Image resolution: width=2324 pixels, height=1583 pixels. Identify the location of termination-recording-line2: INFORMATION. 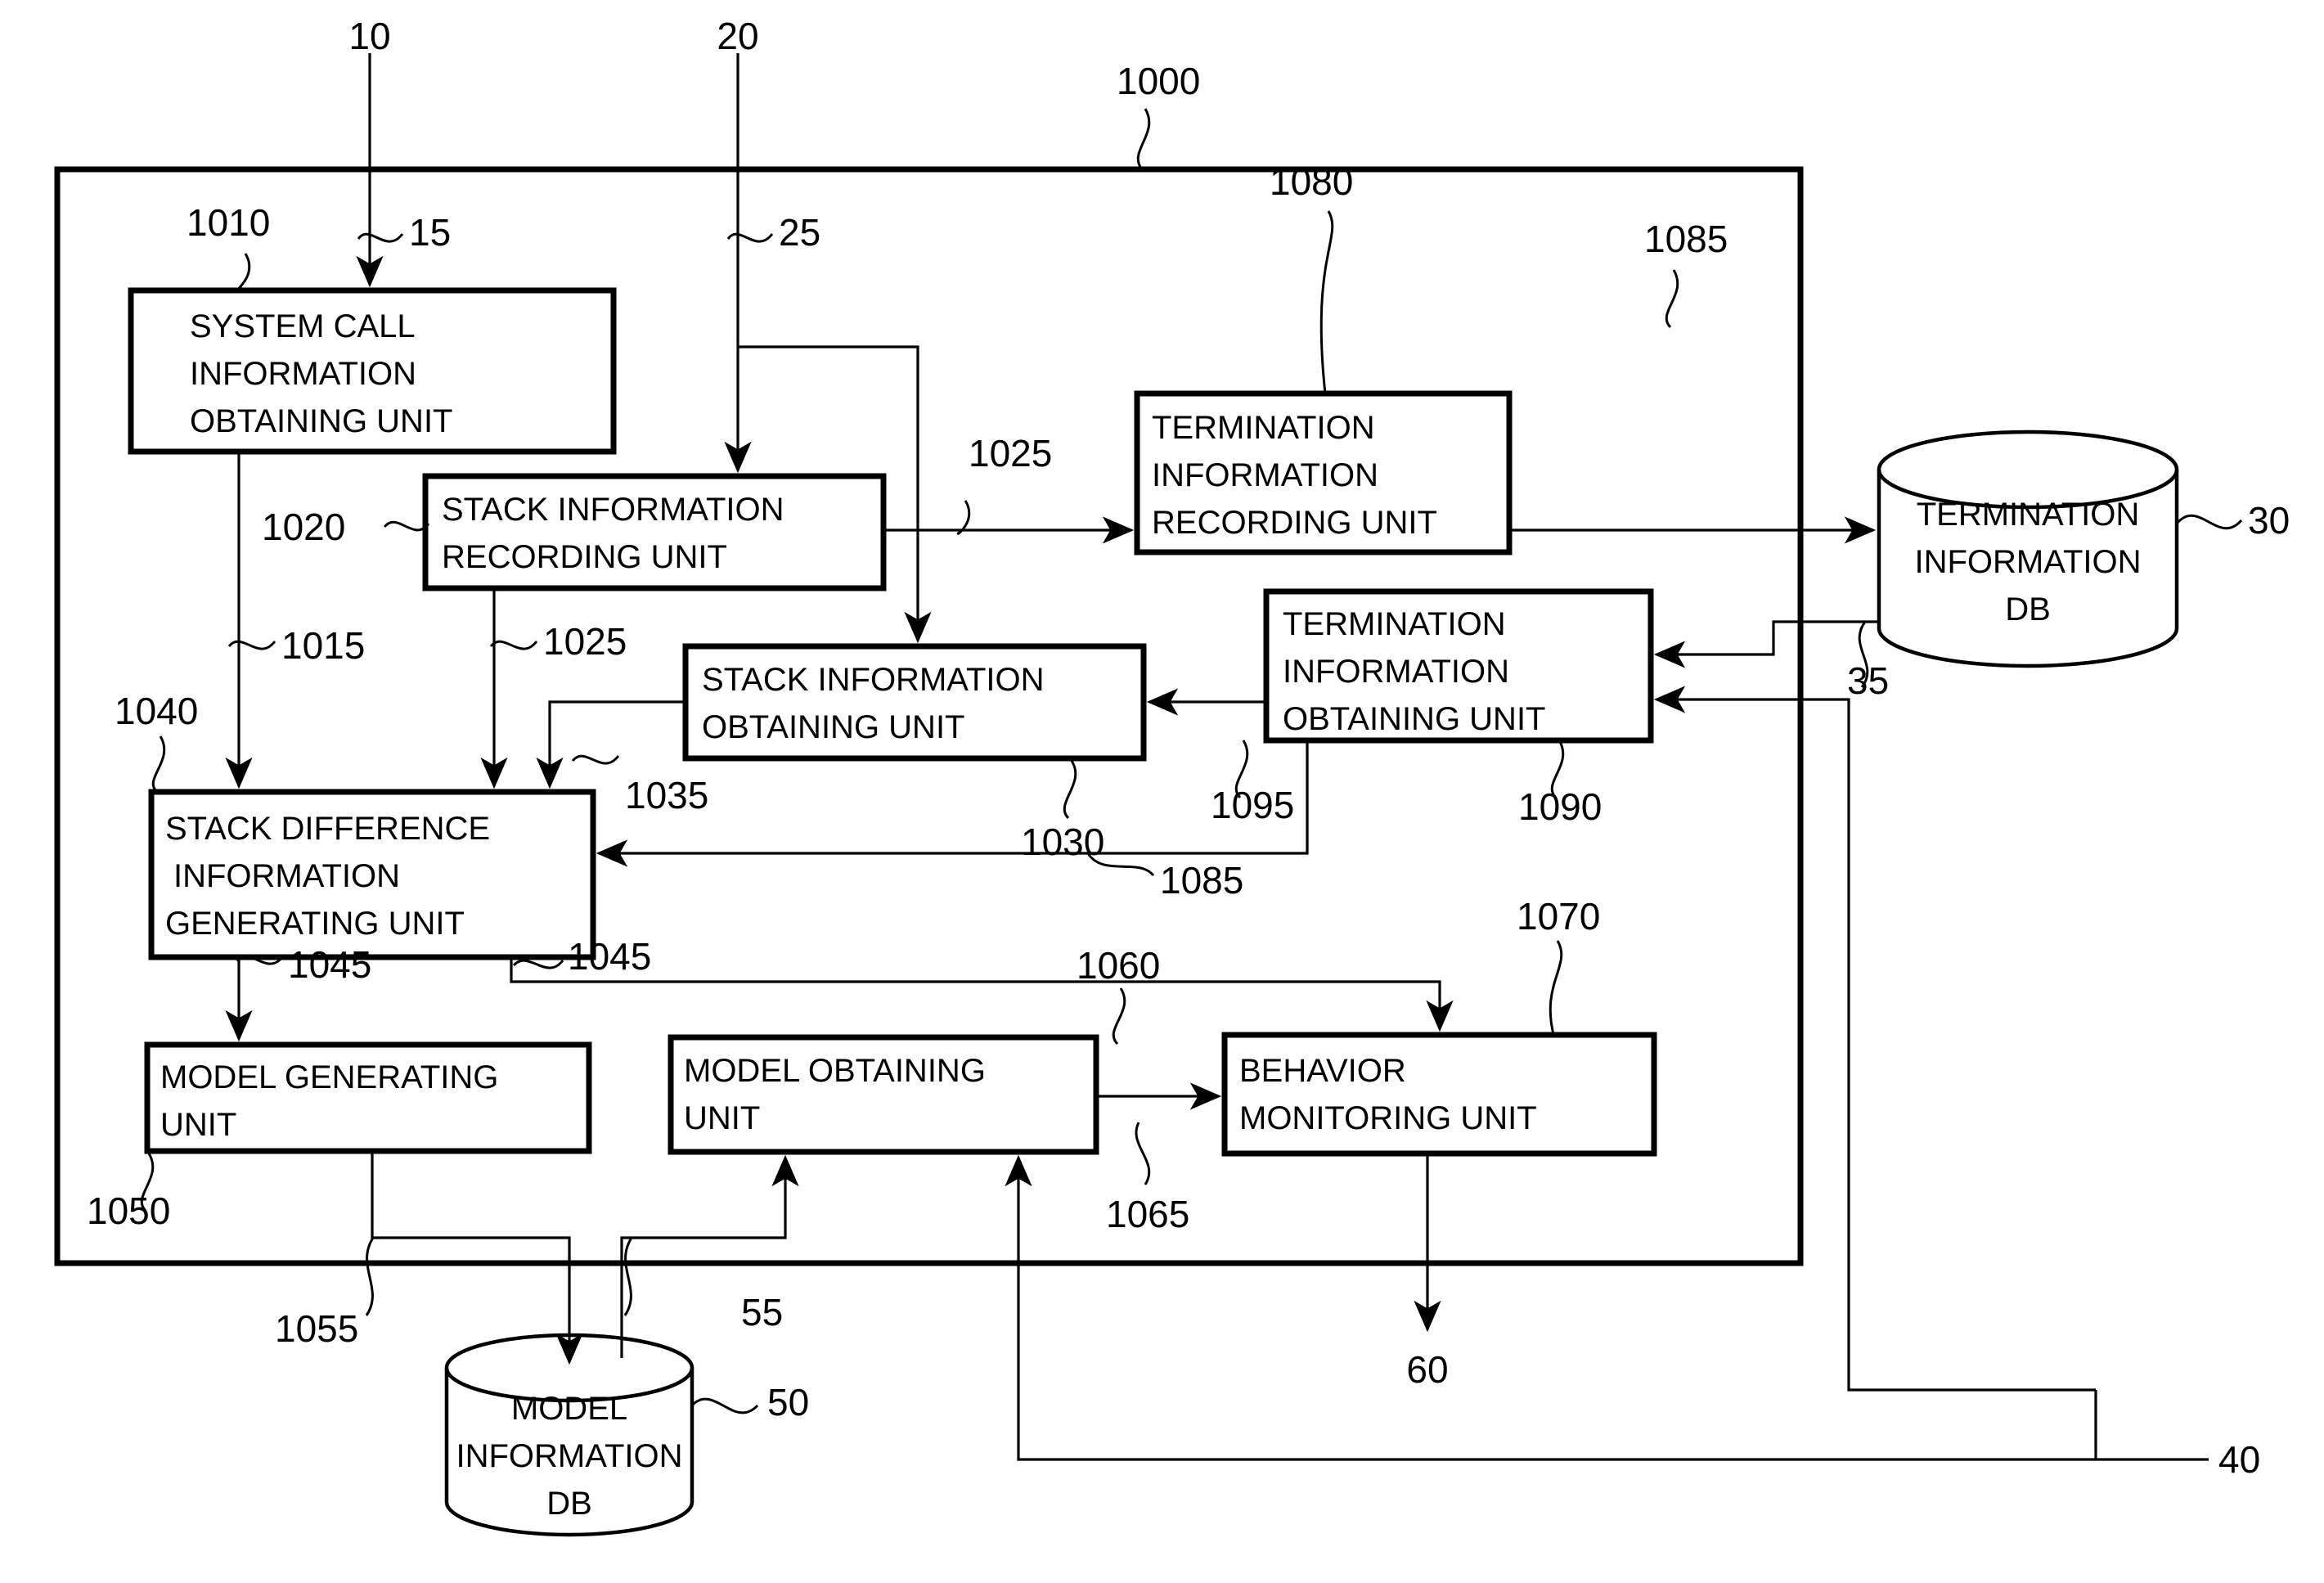
(1265, 475).